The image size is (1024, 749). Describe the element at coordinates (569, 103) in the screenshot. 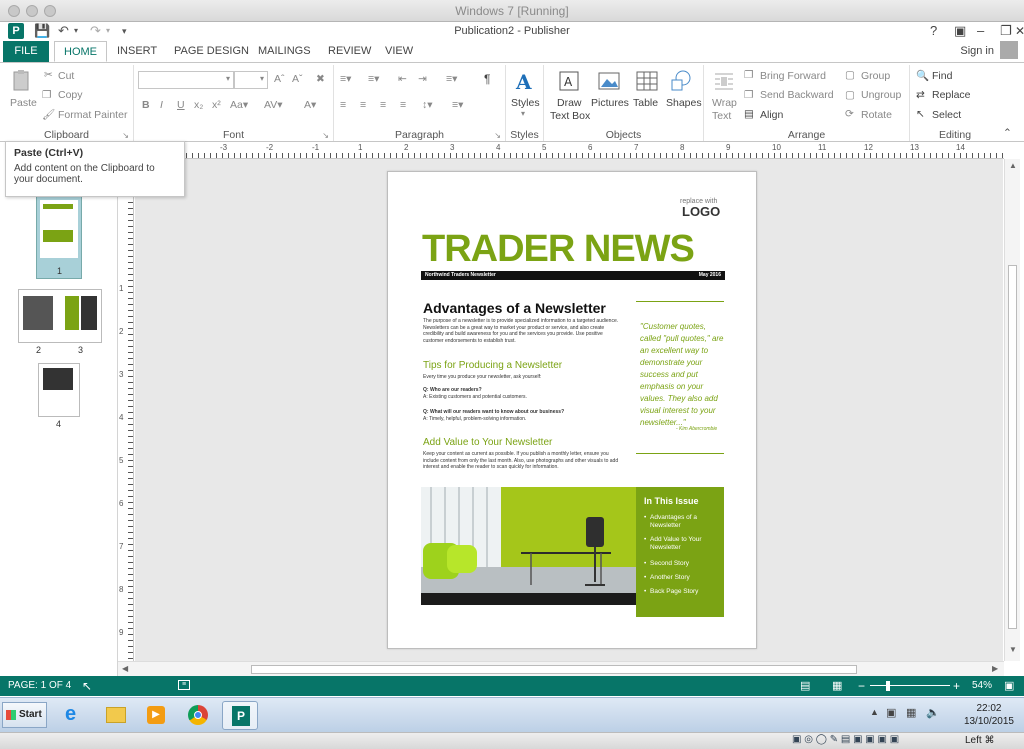

I see `draw-text-box-label-1: Draw` at that location.